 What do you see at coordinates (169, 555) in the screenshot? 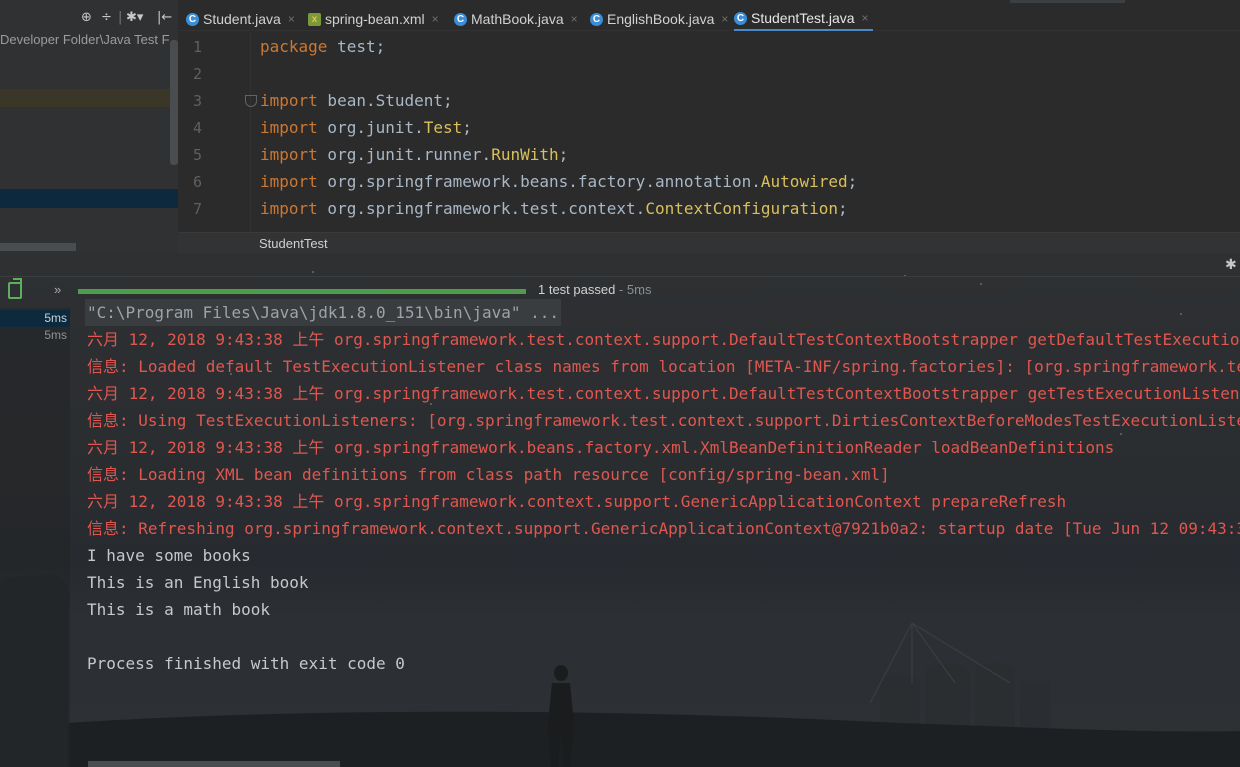
I see `console-line-out: I have some books` at bounding box center [169, 555].